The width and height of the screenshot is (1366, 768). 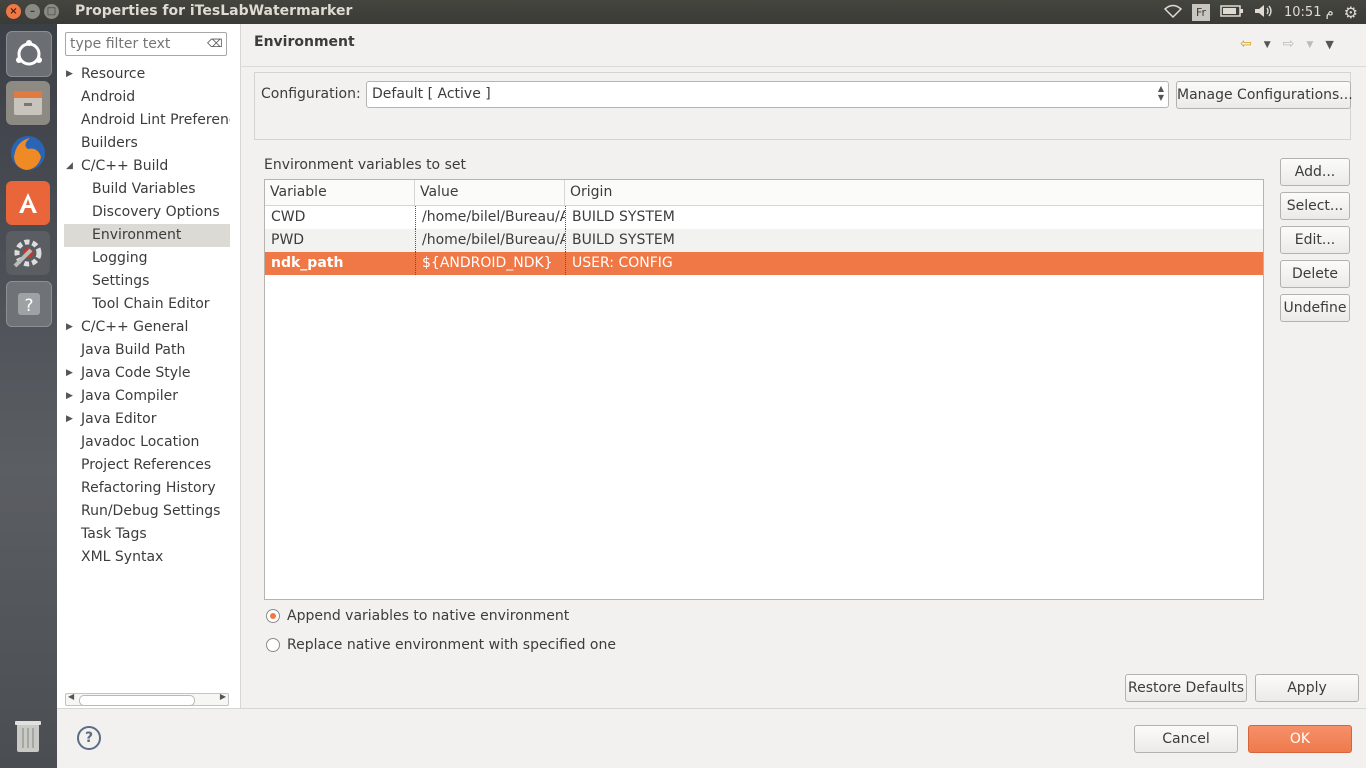 What do you see at coordinates (1246, 45) in the screenshot?
I see `back-arrow-icon: ⇦` at bounding box center [1246, 45].